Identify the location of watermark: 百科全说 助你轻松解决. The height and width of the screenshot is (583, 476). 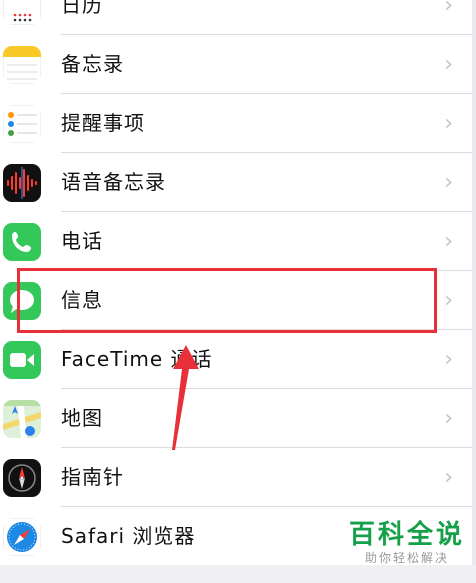
(407, 543).